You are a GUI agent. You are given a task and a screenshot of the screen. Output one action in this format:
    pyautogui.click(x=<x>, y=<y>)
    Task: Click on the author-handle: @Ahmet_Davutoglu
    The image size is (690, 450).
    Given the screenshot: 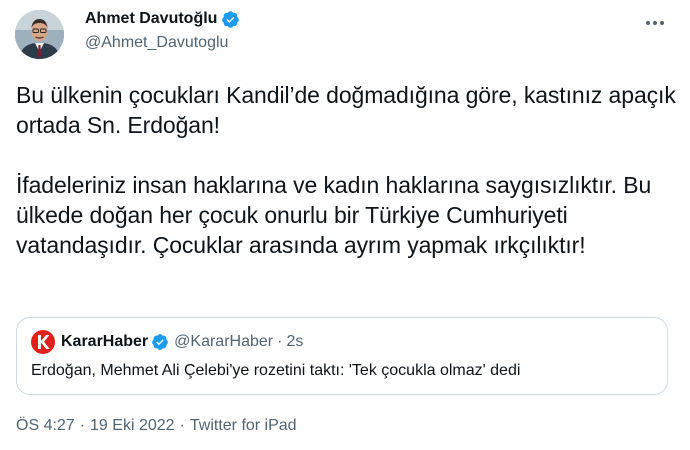 What is the action you would take?
    pyautogui.click(x=162, y=43)
    